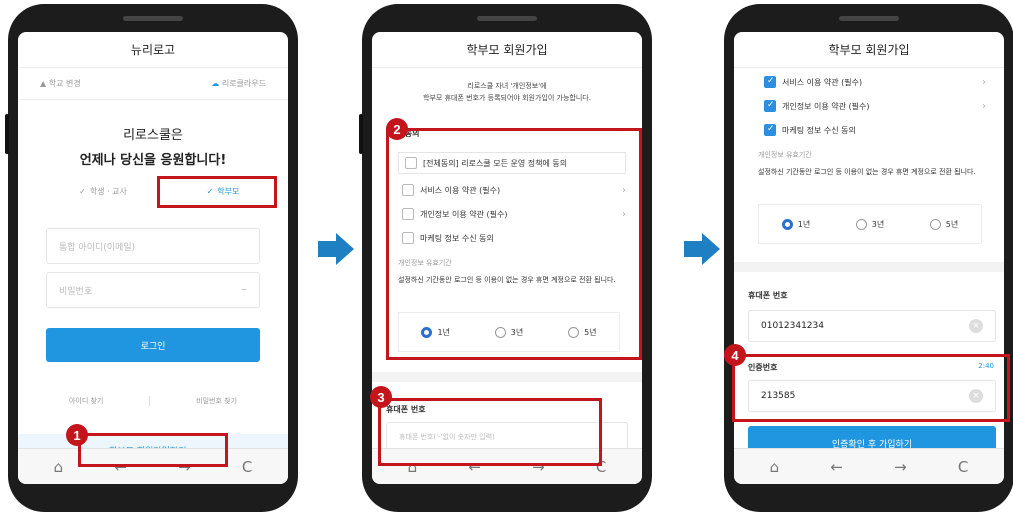 The image size is (1013, 517). Describe the element at coordinates (875, 106) in the screenshot. I see `term-privacy: 개인정보 이용 약관 (필수)›` at that location.